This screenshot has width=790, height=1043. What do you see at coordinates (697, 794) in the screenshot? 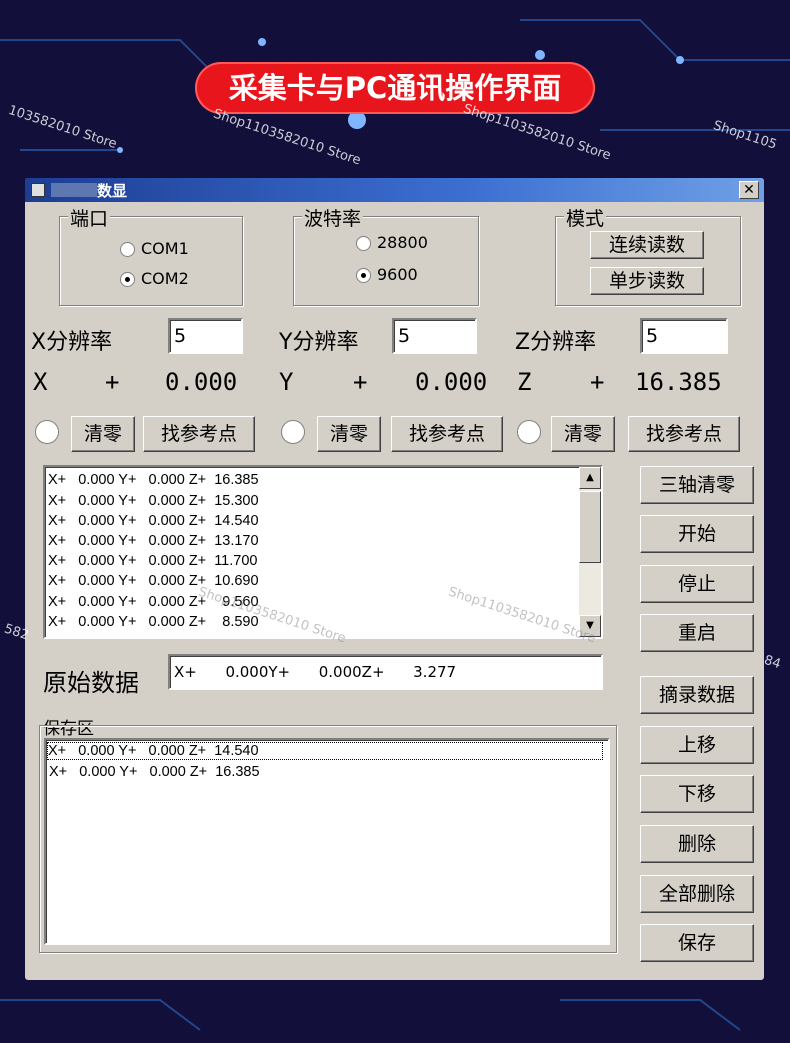
I see `move-down-button: 下移` at bounding box center [697, 794].